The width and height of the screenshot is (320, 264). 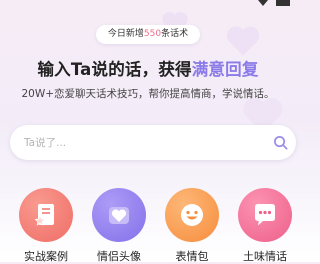 What do you see at coordinates (137, 142) in the screenshot?
I see `search-input` at bounding box center [137, 142].